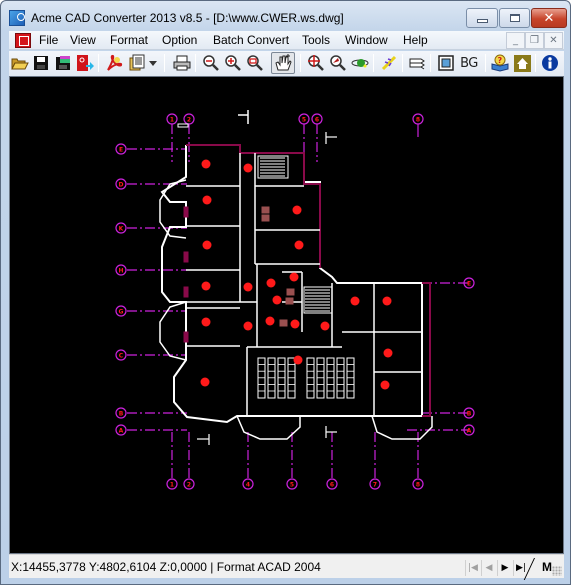 The height and width of the screenshot is (585, 571). I want to click on chevron-down-icon, so click(153, 63).